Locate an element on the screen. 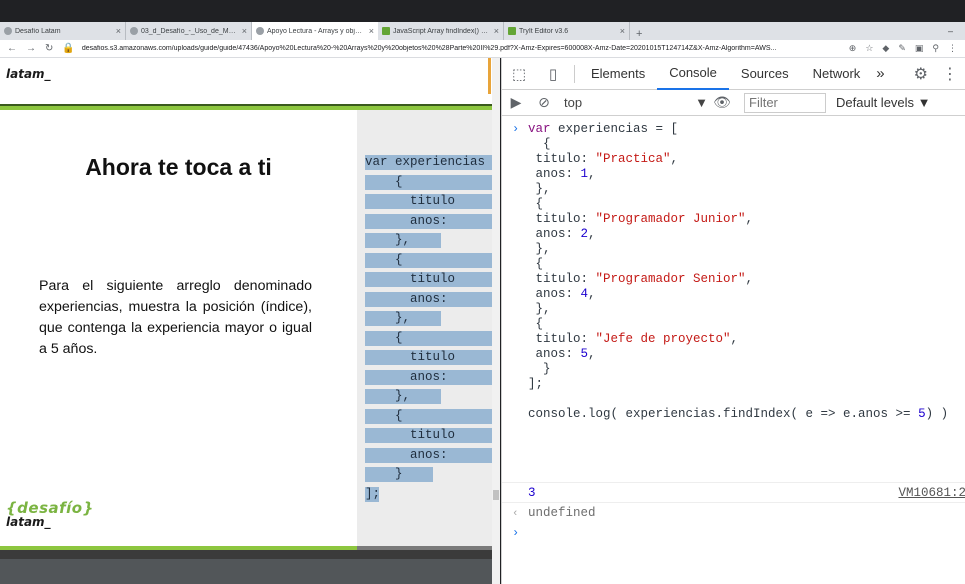 This screenshot has width=965, height=584. tab-console: Console is located at coordinates (693, 74).